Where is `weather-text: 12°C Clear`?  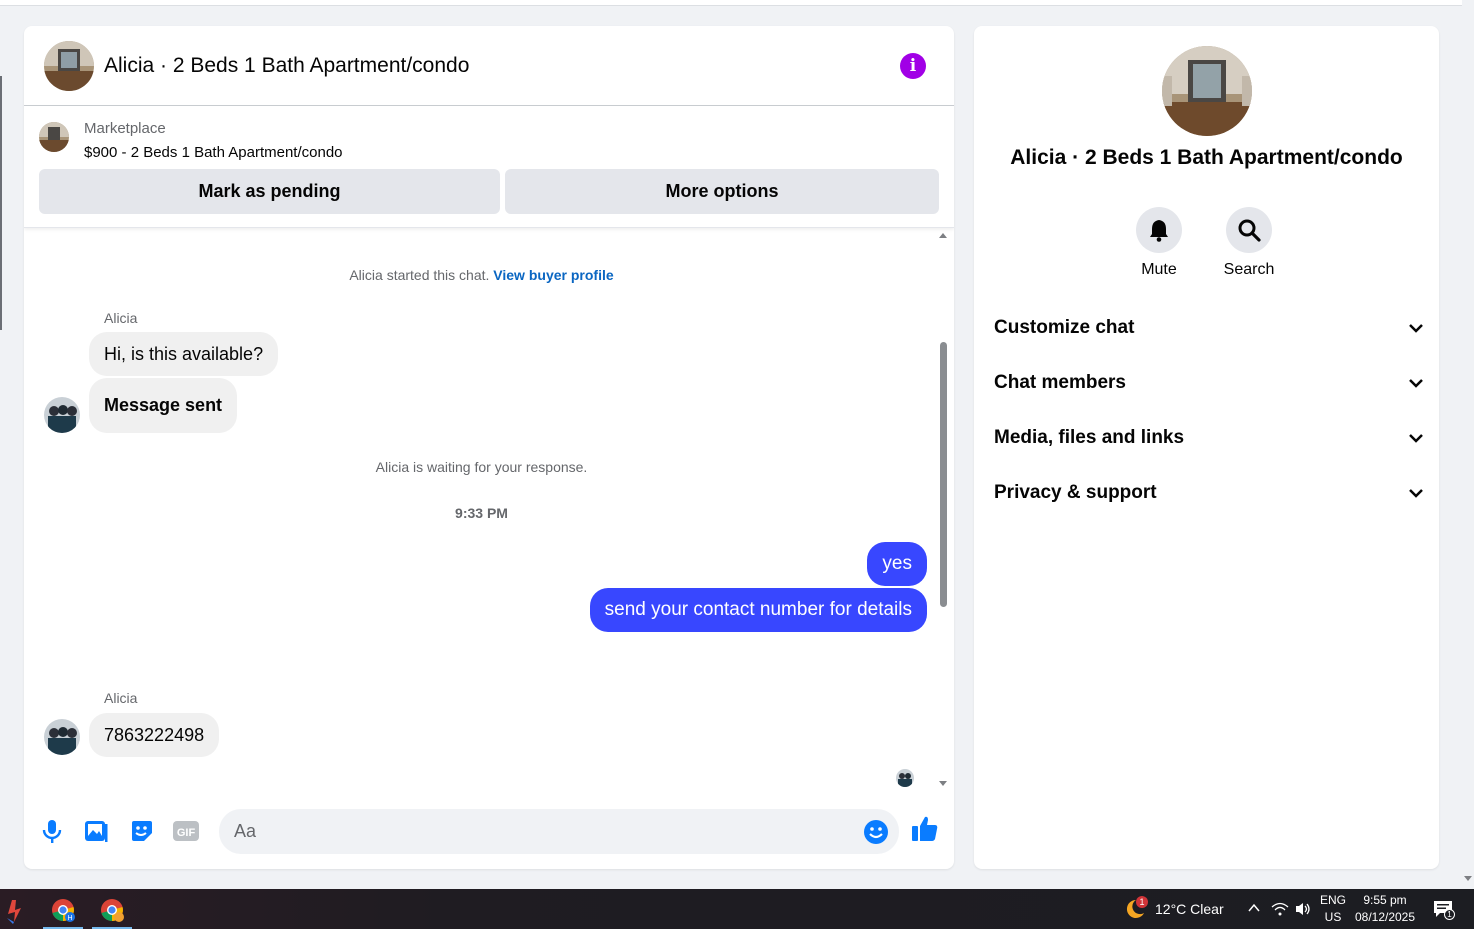 weather-text: 12°C Clear is located at coordinates (1189, 909).